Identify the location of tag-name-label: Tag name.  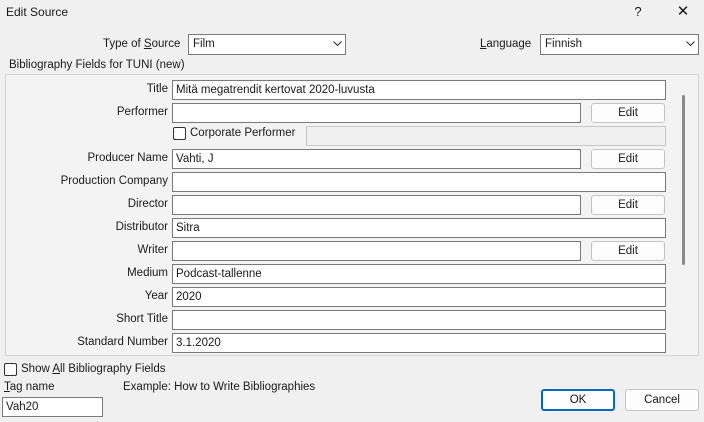
(29, 387).